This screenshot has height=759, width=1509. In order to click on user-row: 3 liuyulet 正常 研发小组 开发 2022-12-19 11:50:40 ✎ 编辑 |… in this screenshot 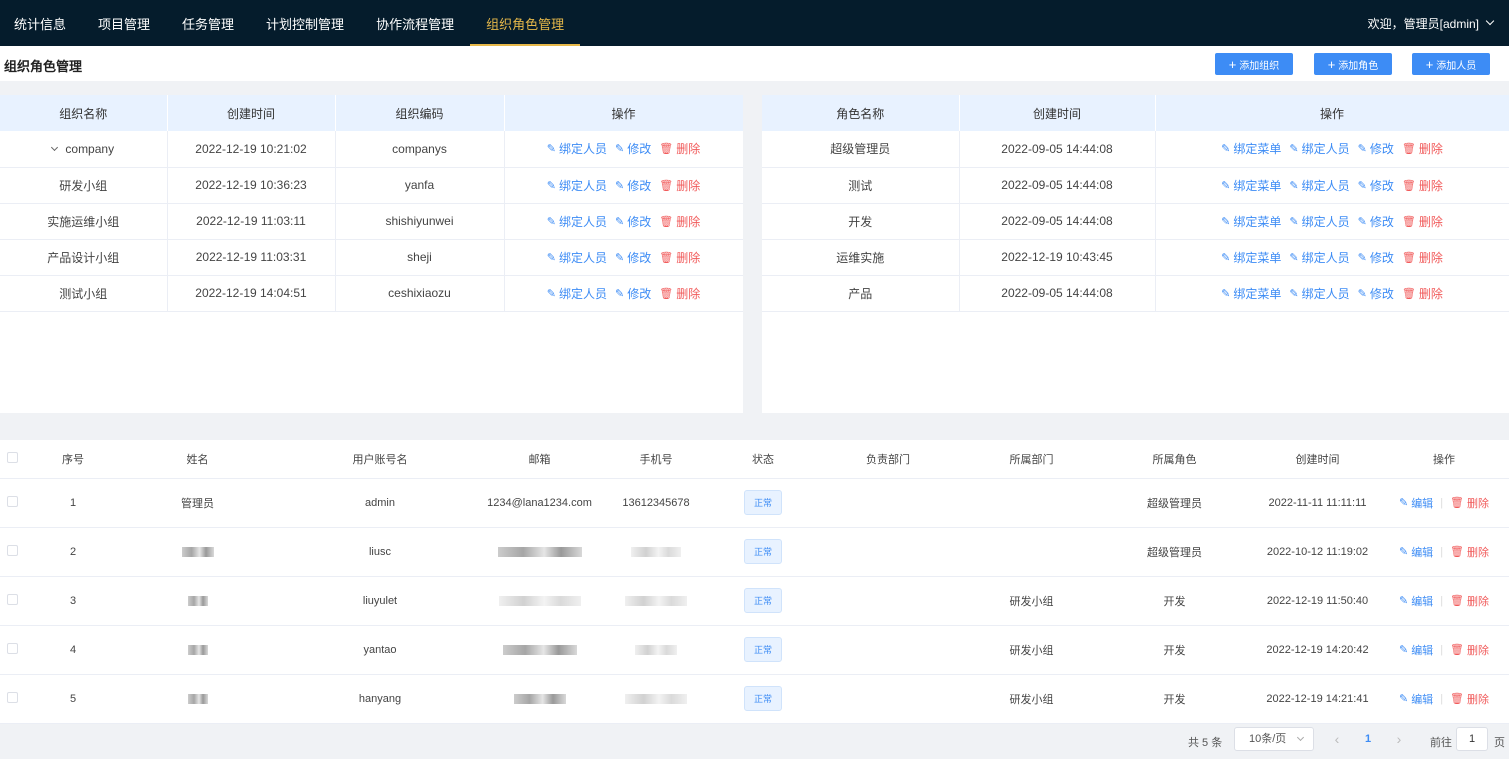, I will do `click(754, 601)`.